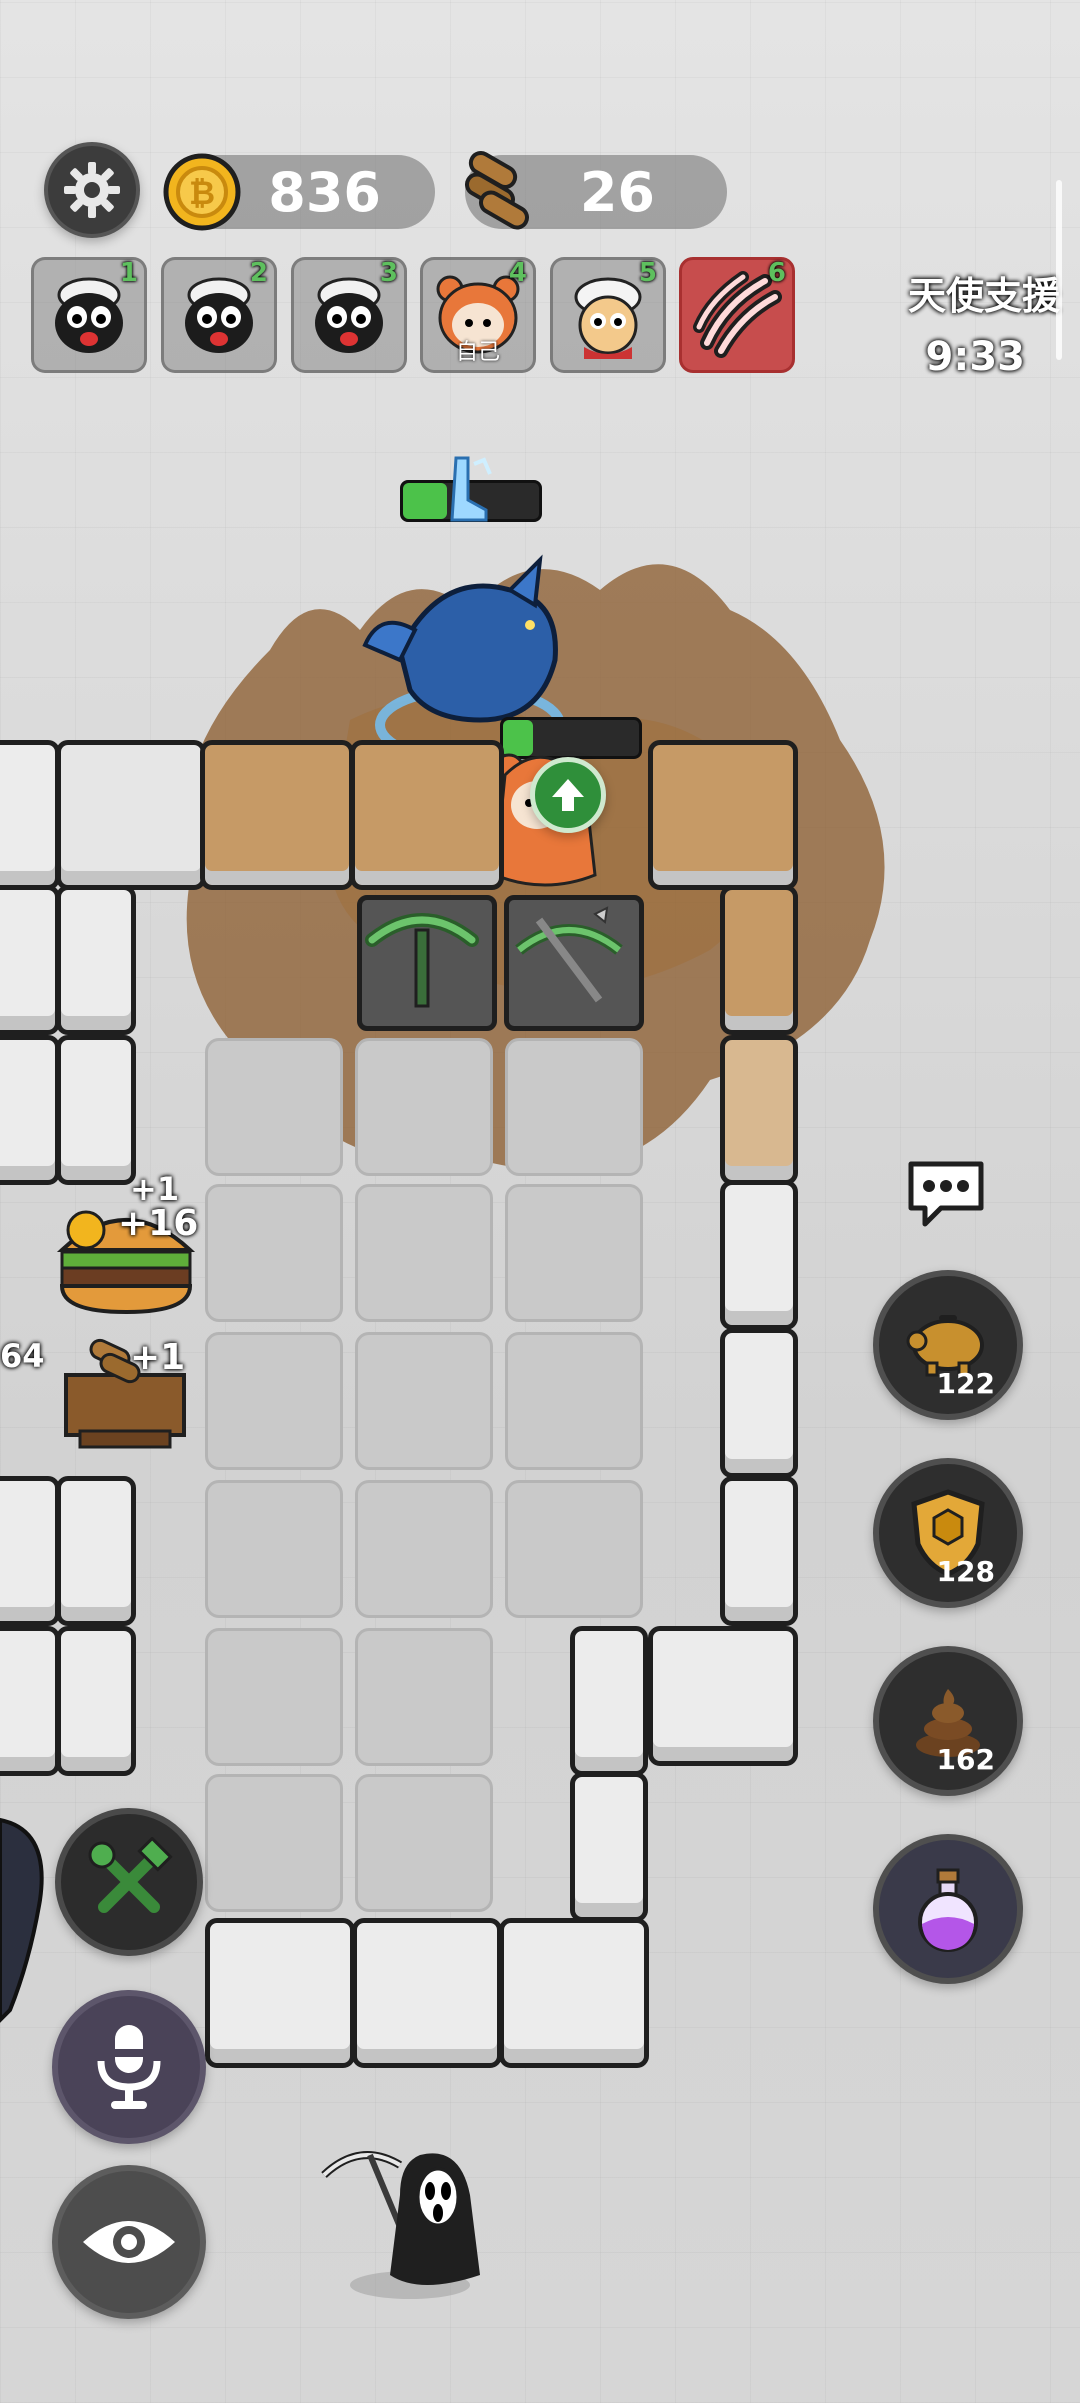 This screenshot has height=2403, width=1080. What do you see at coordinates (388, 273) in the screenshot?
I see `player-number: 3` at bounding box center [388, 273].